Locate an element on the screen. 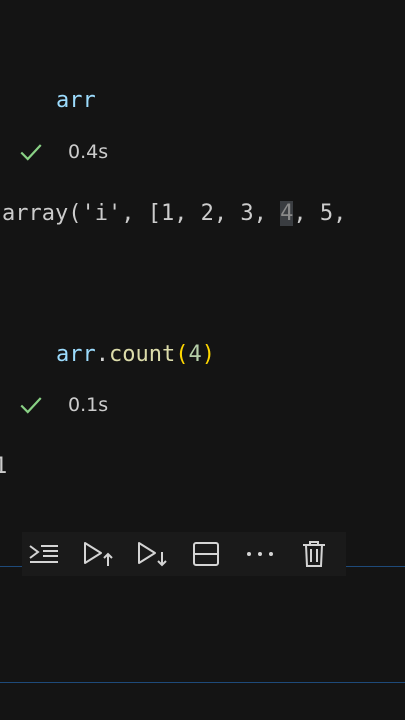 The image size is (405, 720). execution-time: 0.1s is located at coordinates (88, 405).